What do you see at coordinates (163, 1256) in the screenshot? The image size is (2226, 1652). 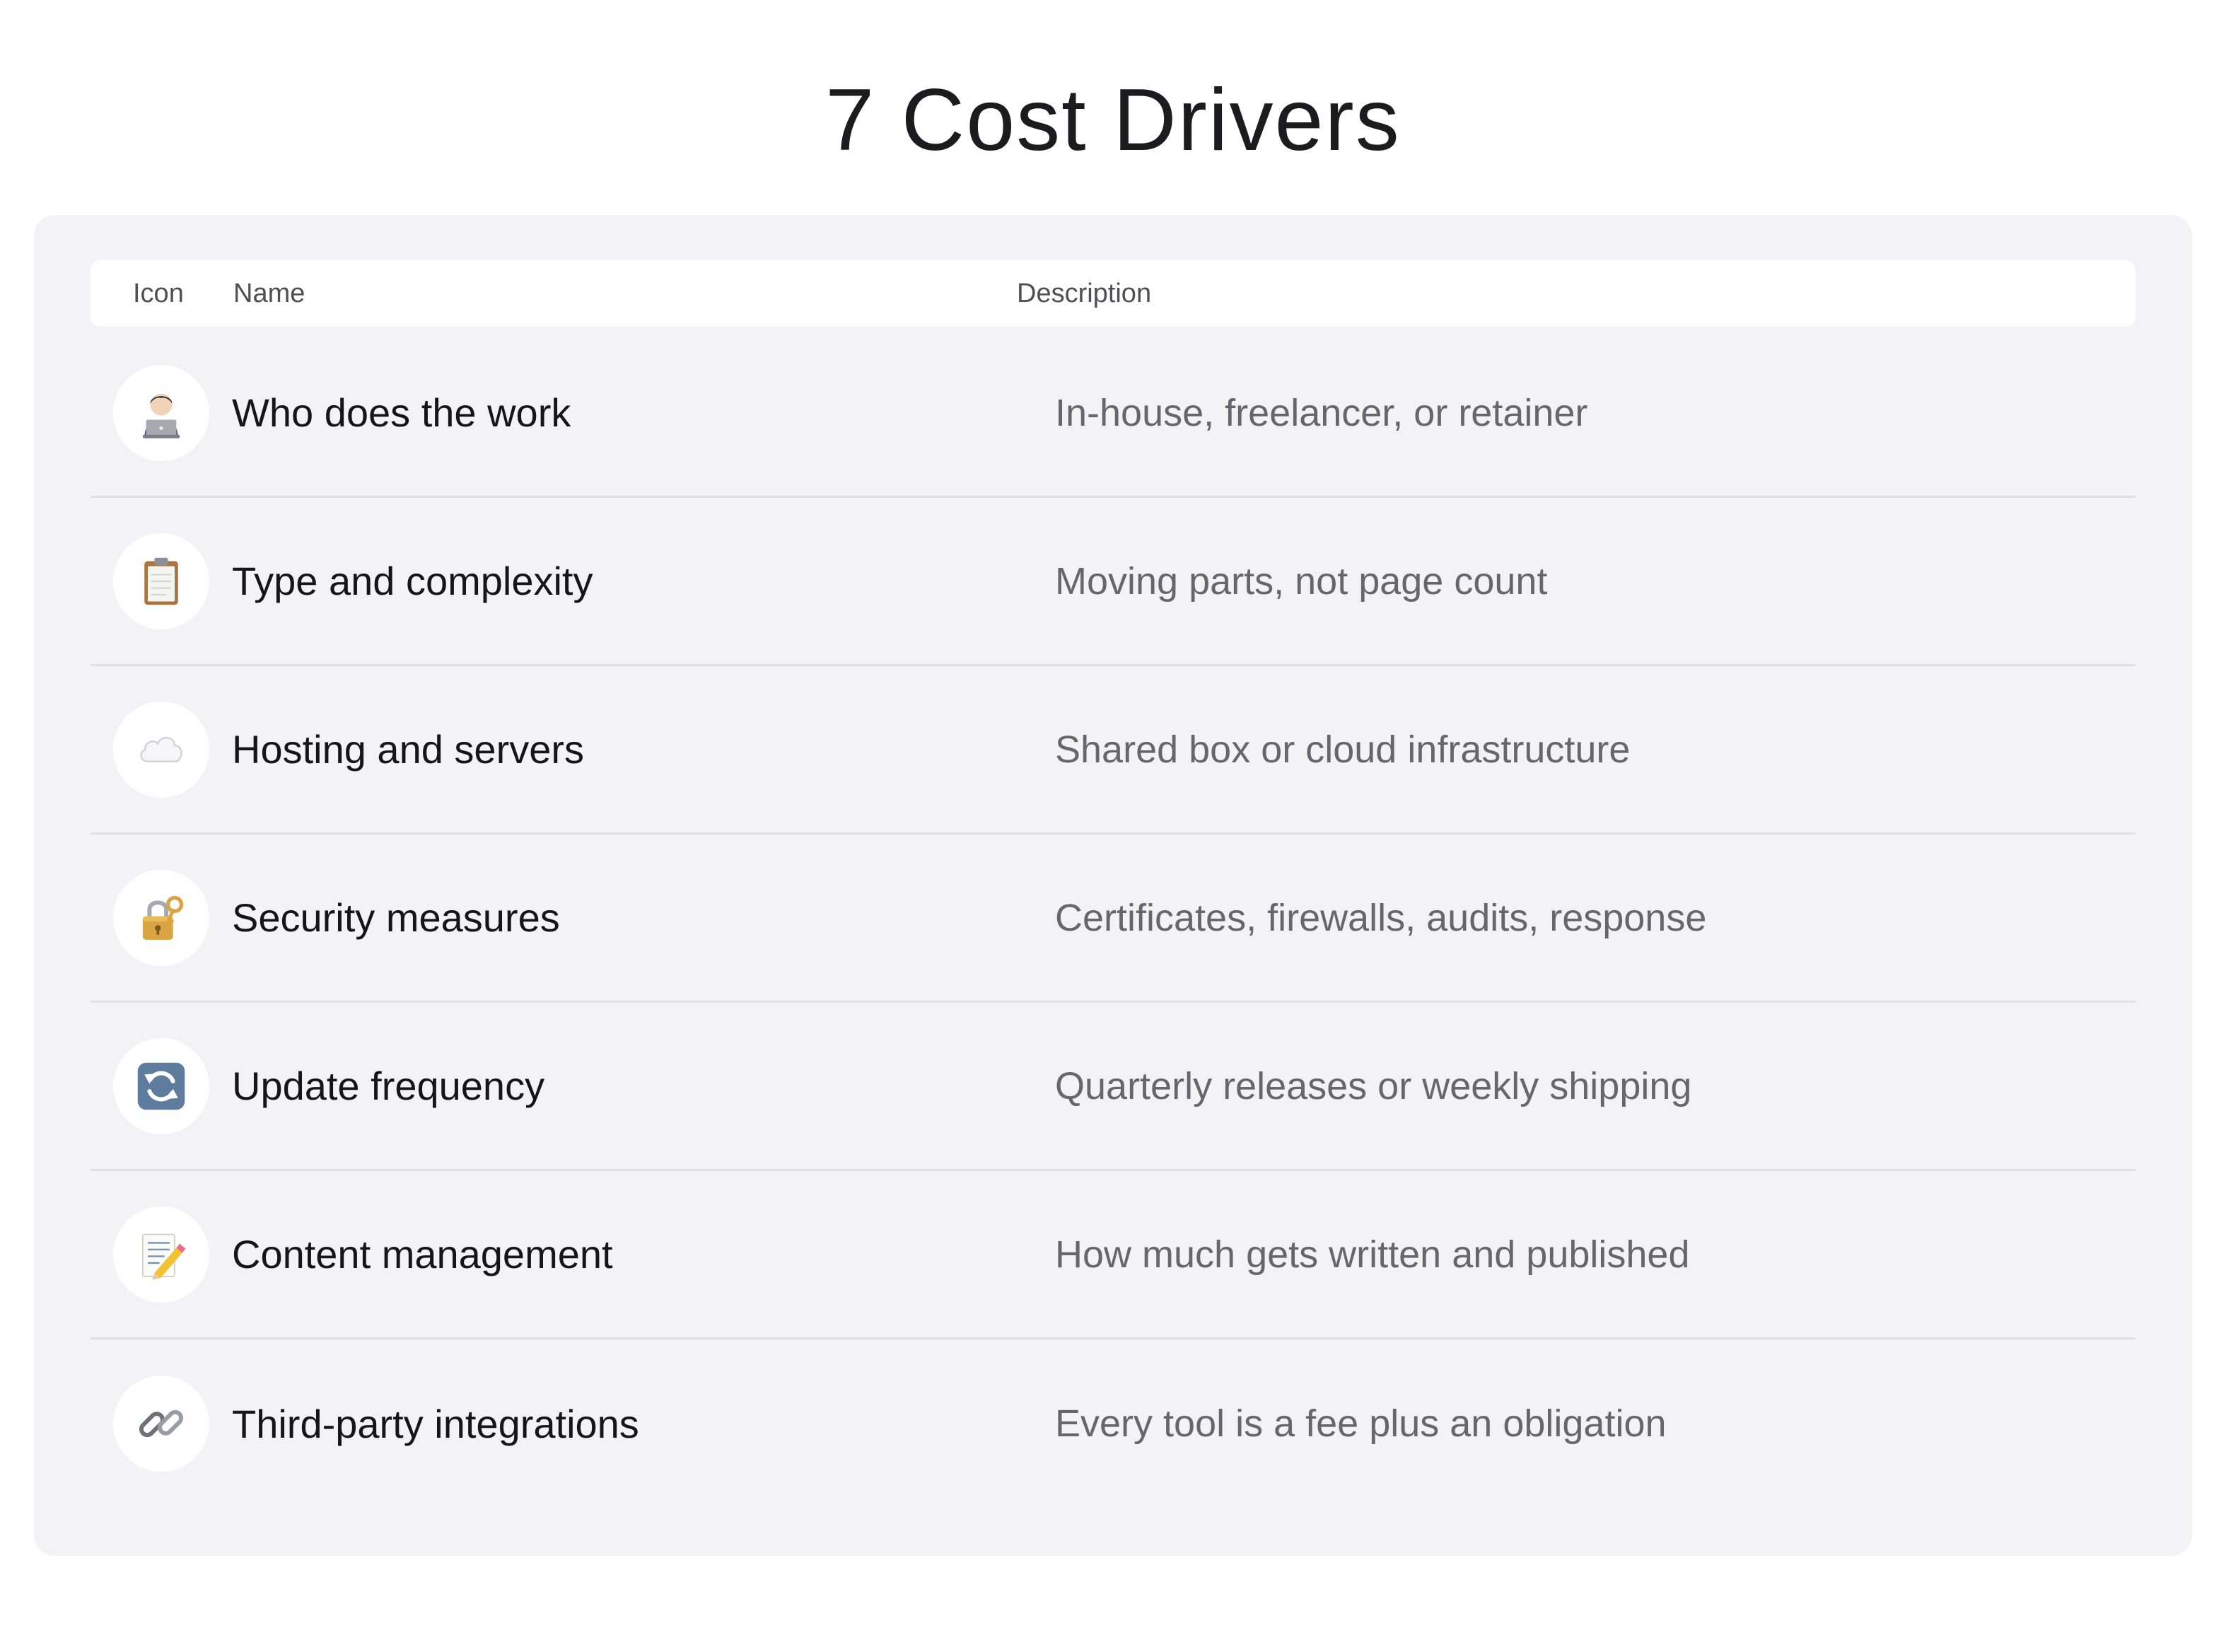 I see `memo-pencil-icon` at bounding box center [163, 1256].